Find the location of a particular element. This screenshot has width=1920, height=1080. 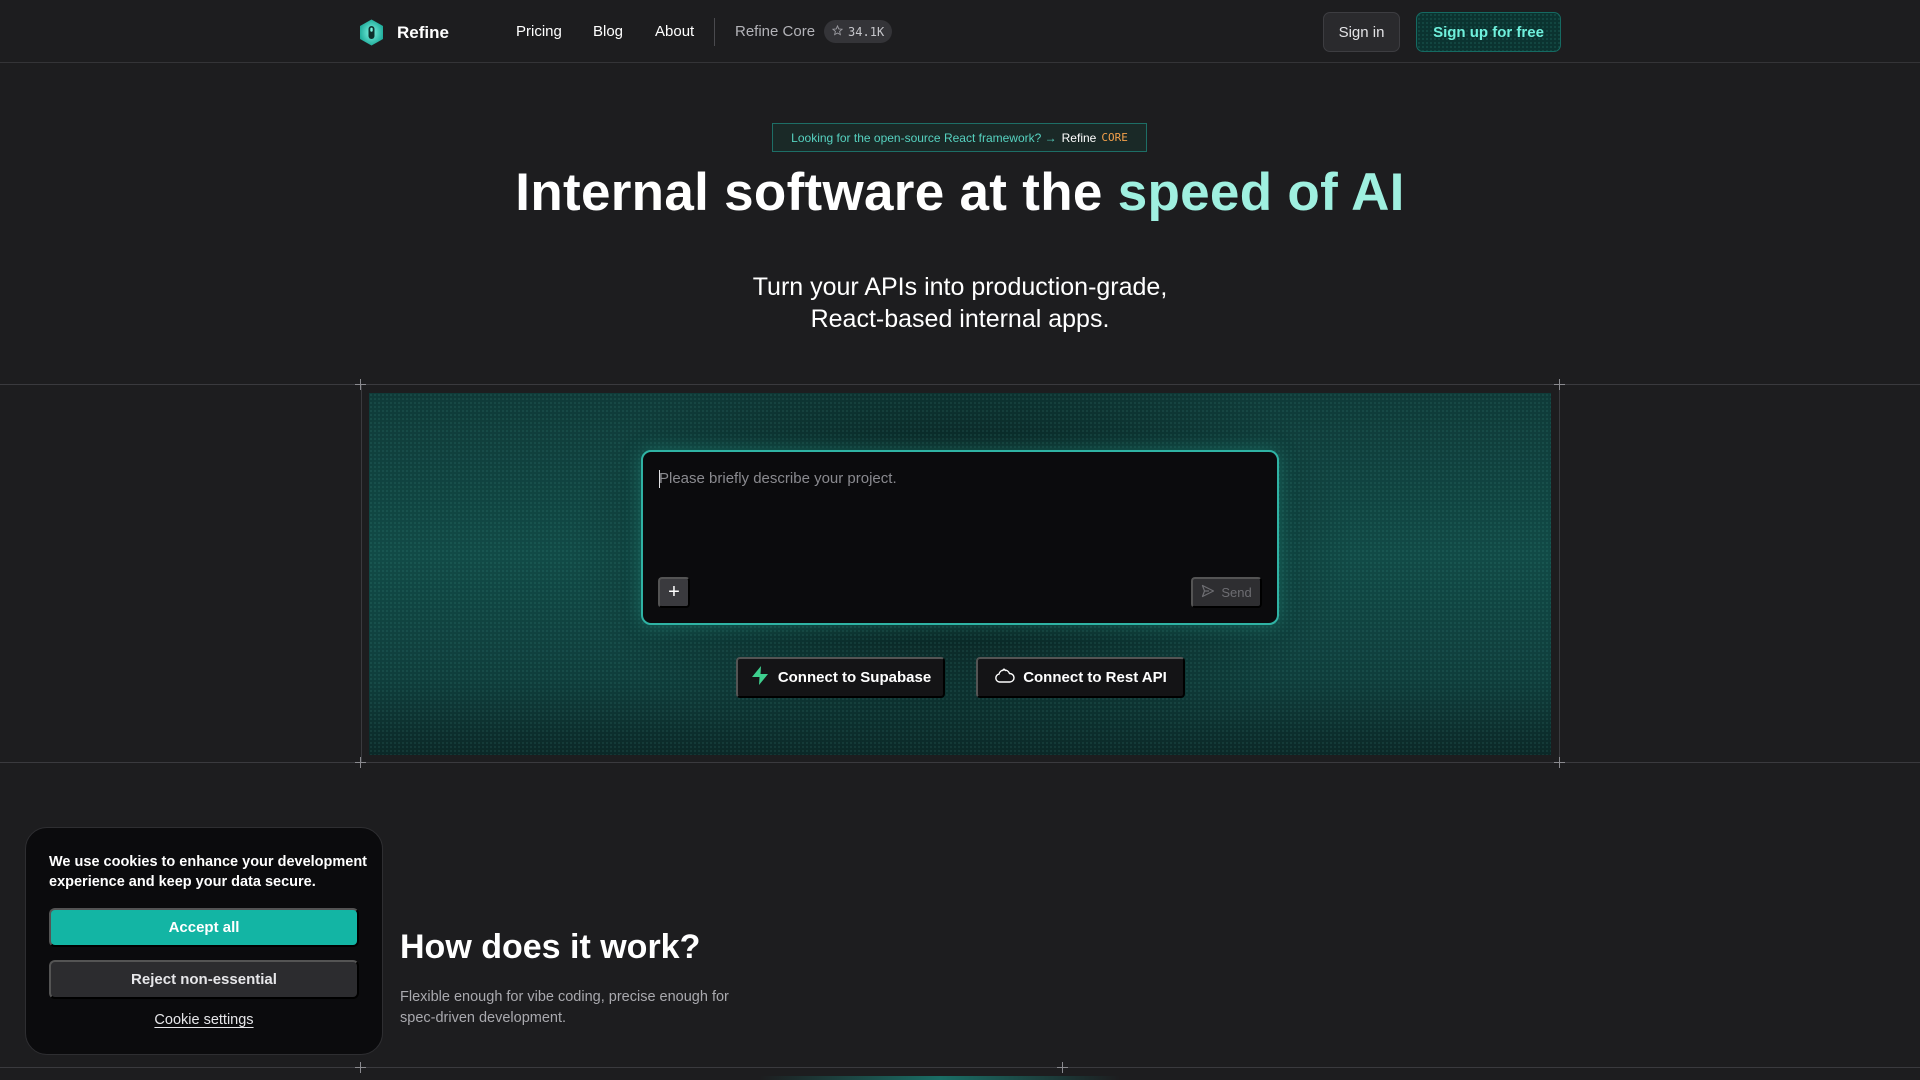

frame-line-right is located at coordinates (1559, 573).